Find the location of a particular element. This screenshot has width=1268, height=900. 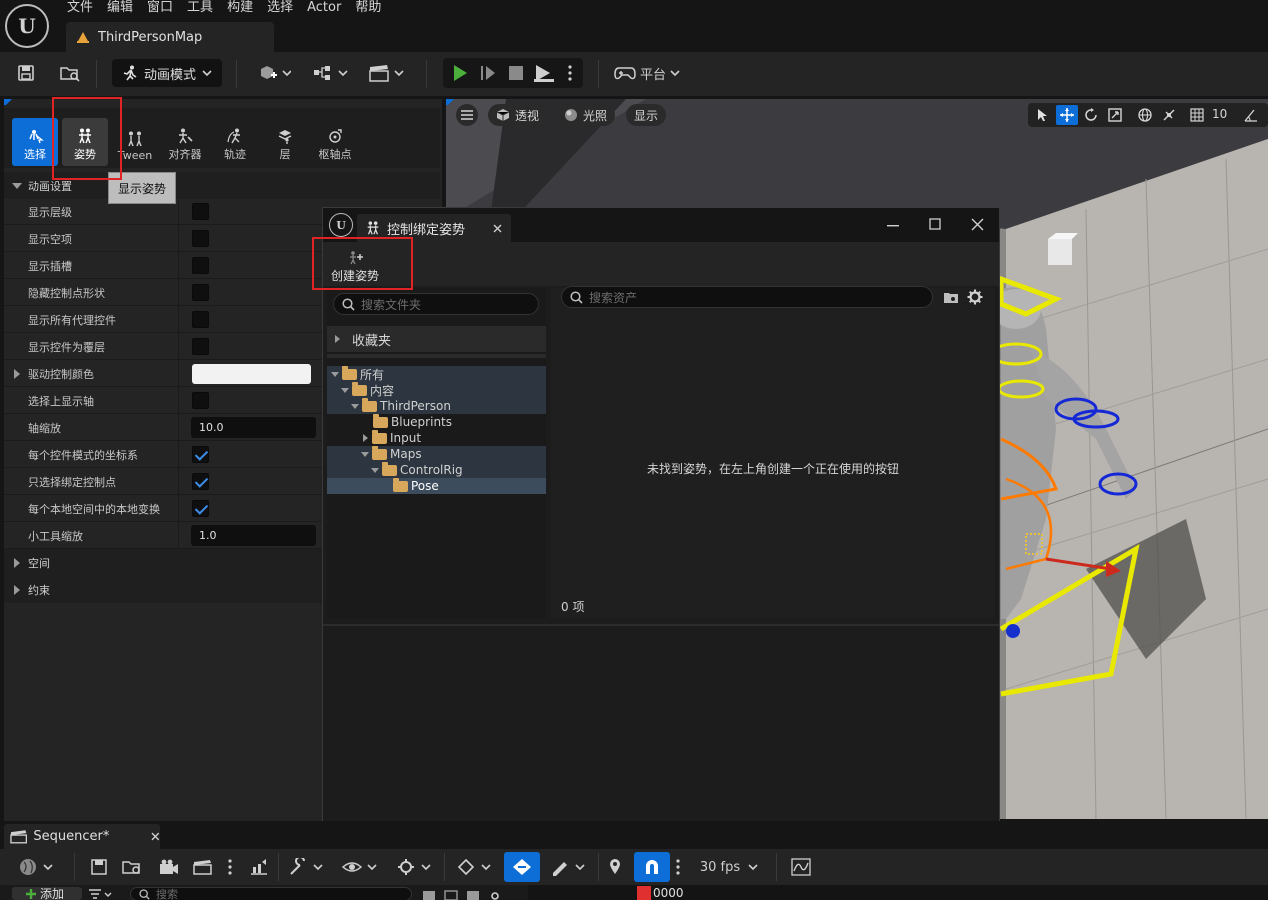

anim-settings-header: 动画设置 is located at coordinates (222, 185).